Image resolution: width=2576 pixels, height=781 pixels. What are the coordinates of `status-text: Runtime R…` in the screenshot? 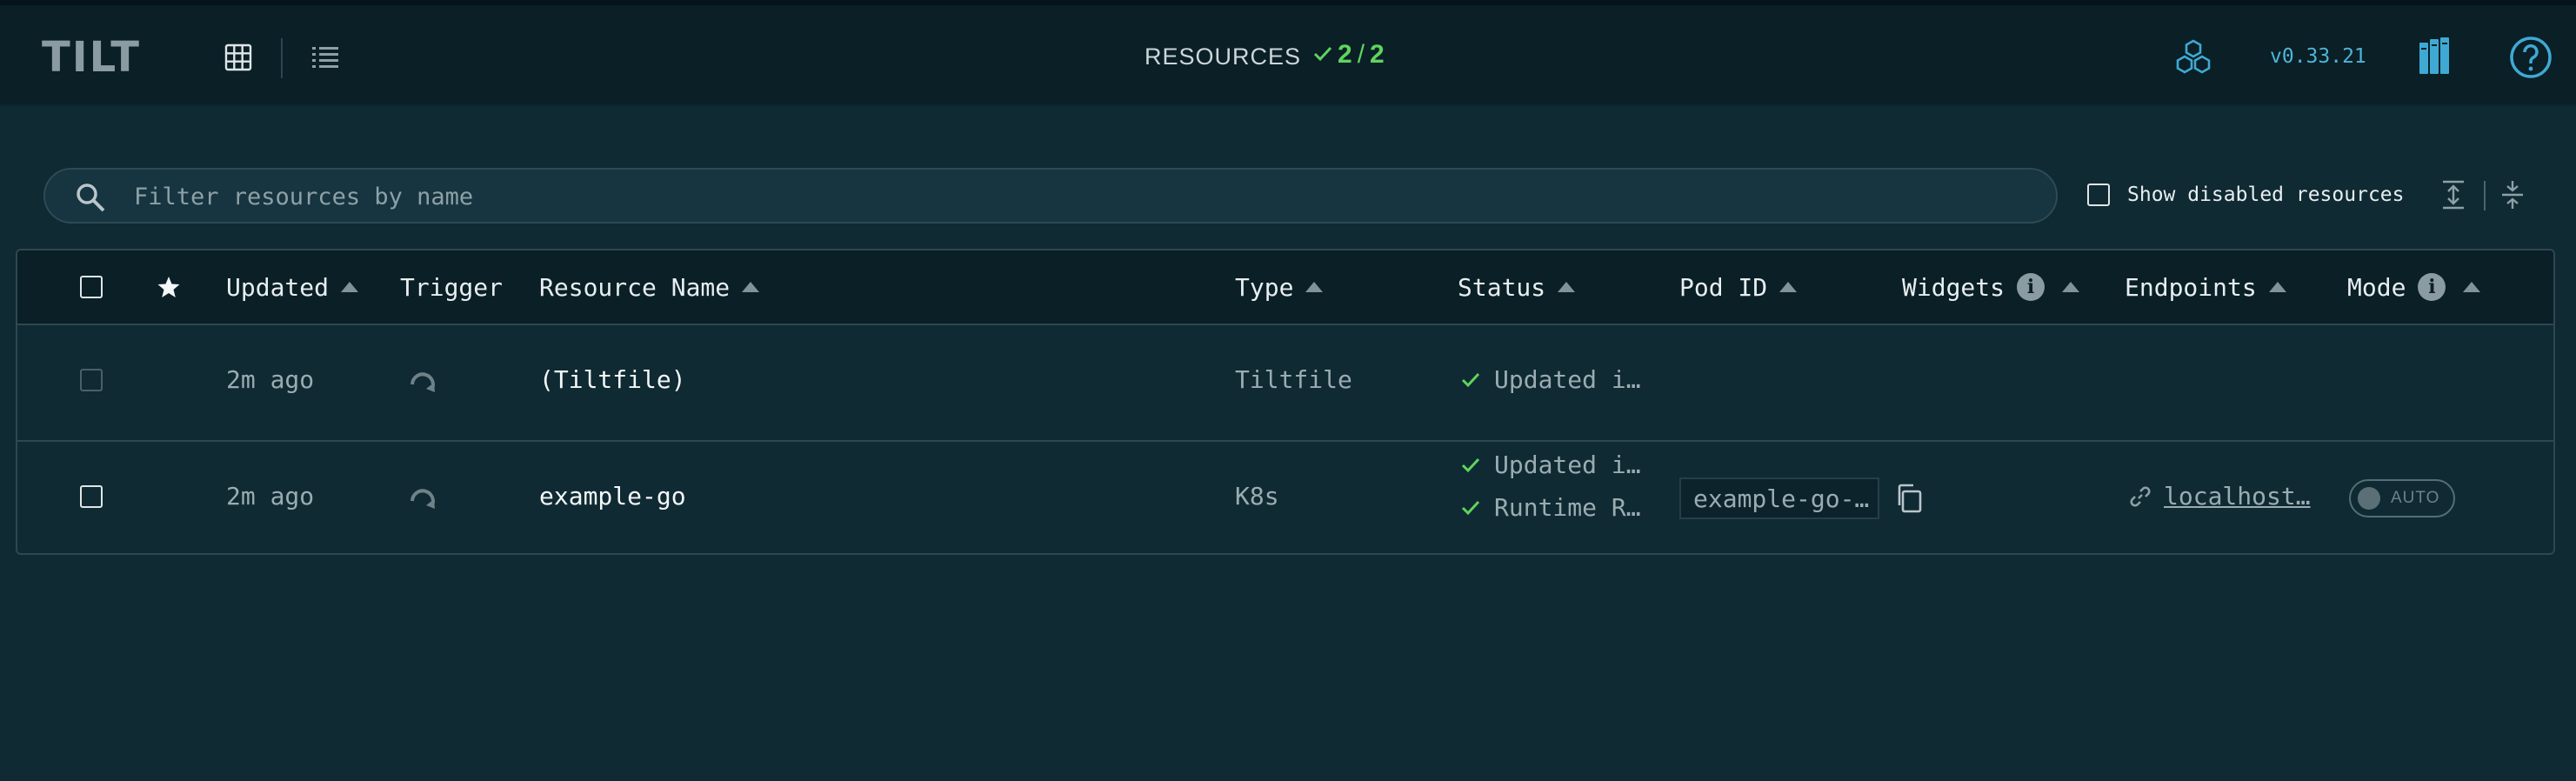 It's located at (1567, 507).